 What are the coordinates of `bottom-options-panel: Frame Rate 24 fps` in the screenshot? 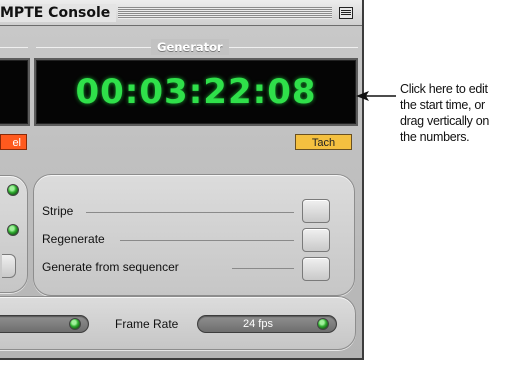 It's located at (178, 323).